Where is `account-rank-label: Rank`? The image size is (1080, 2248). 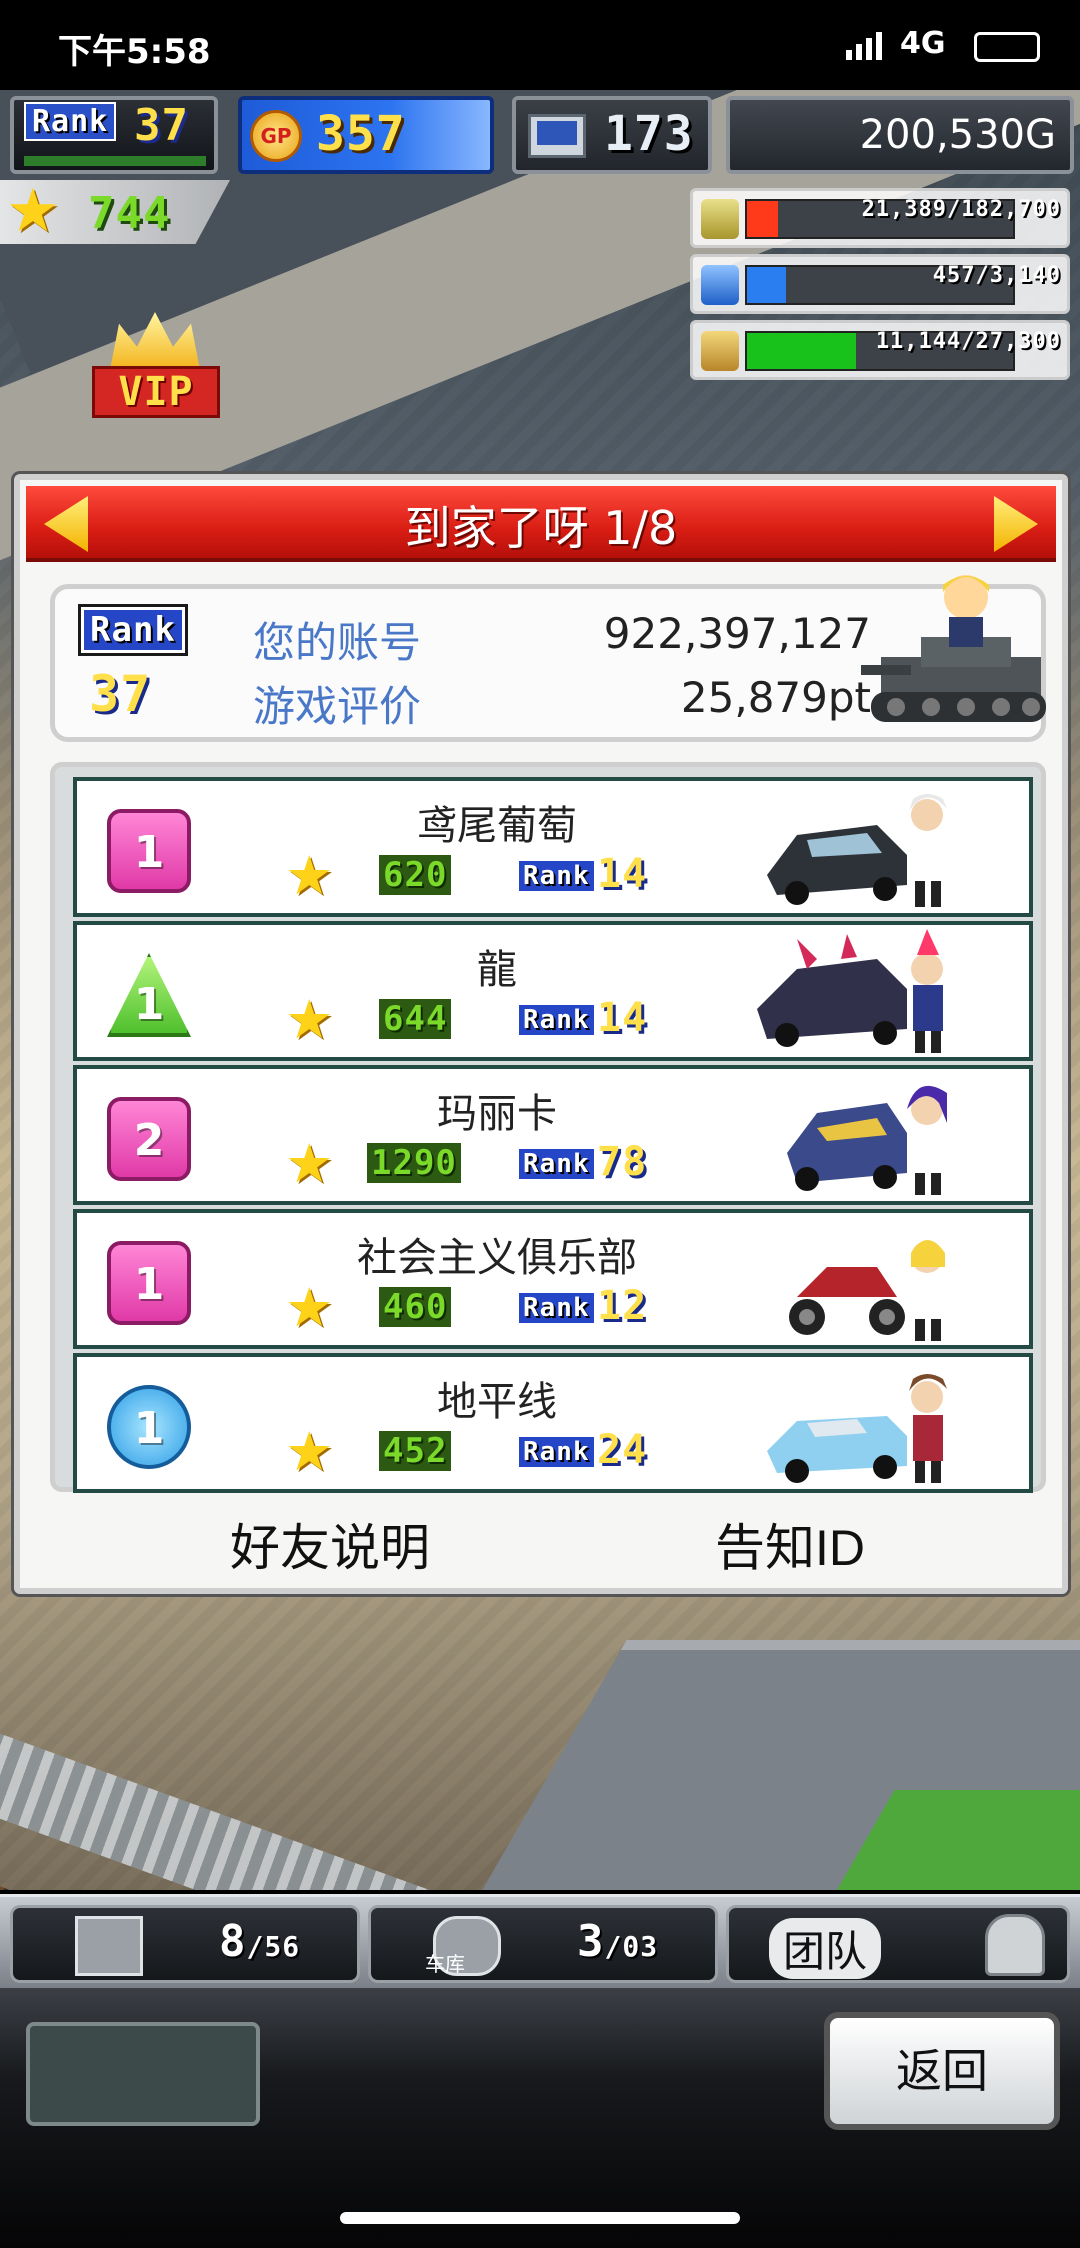
account-rank-label: Rank is located at coordinates (133, 630).